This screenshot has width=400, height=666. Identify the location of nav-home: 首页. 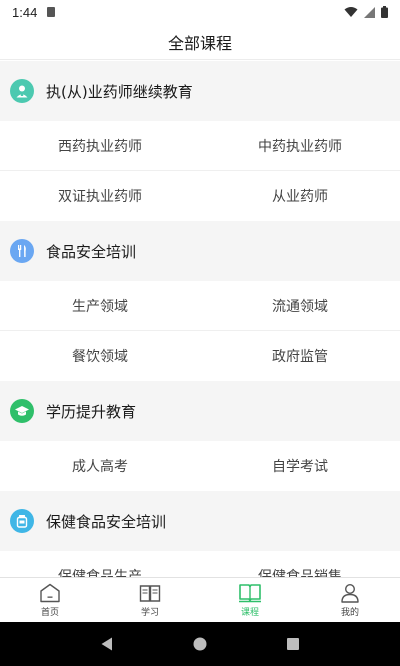
(50, 600).